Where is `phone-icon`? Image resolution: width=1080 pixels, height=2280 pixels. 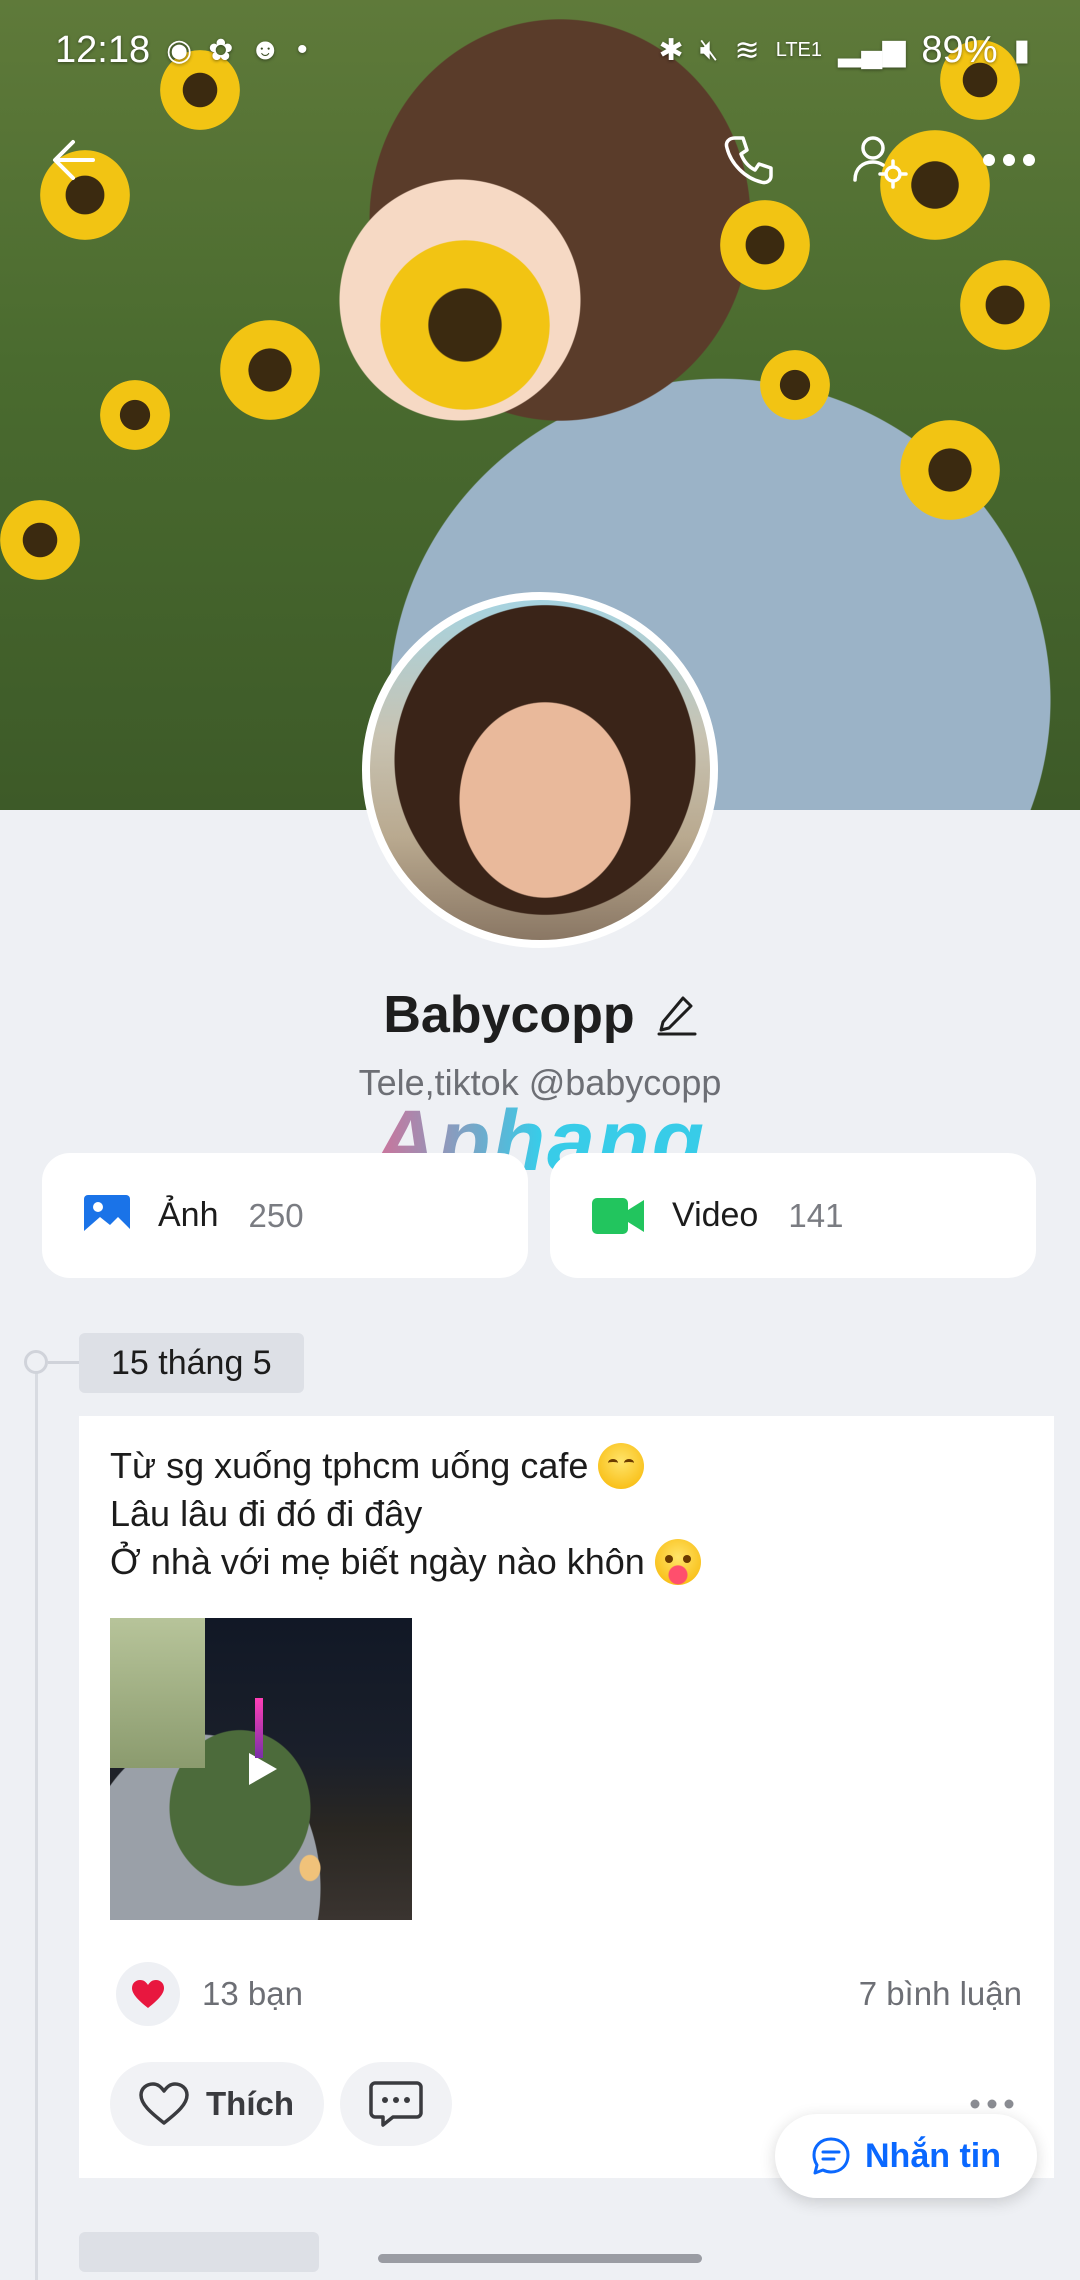 phone-icon is located at coordinates (748, 160).